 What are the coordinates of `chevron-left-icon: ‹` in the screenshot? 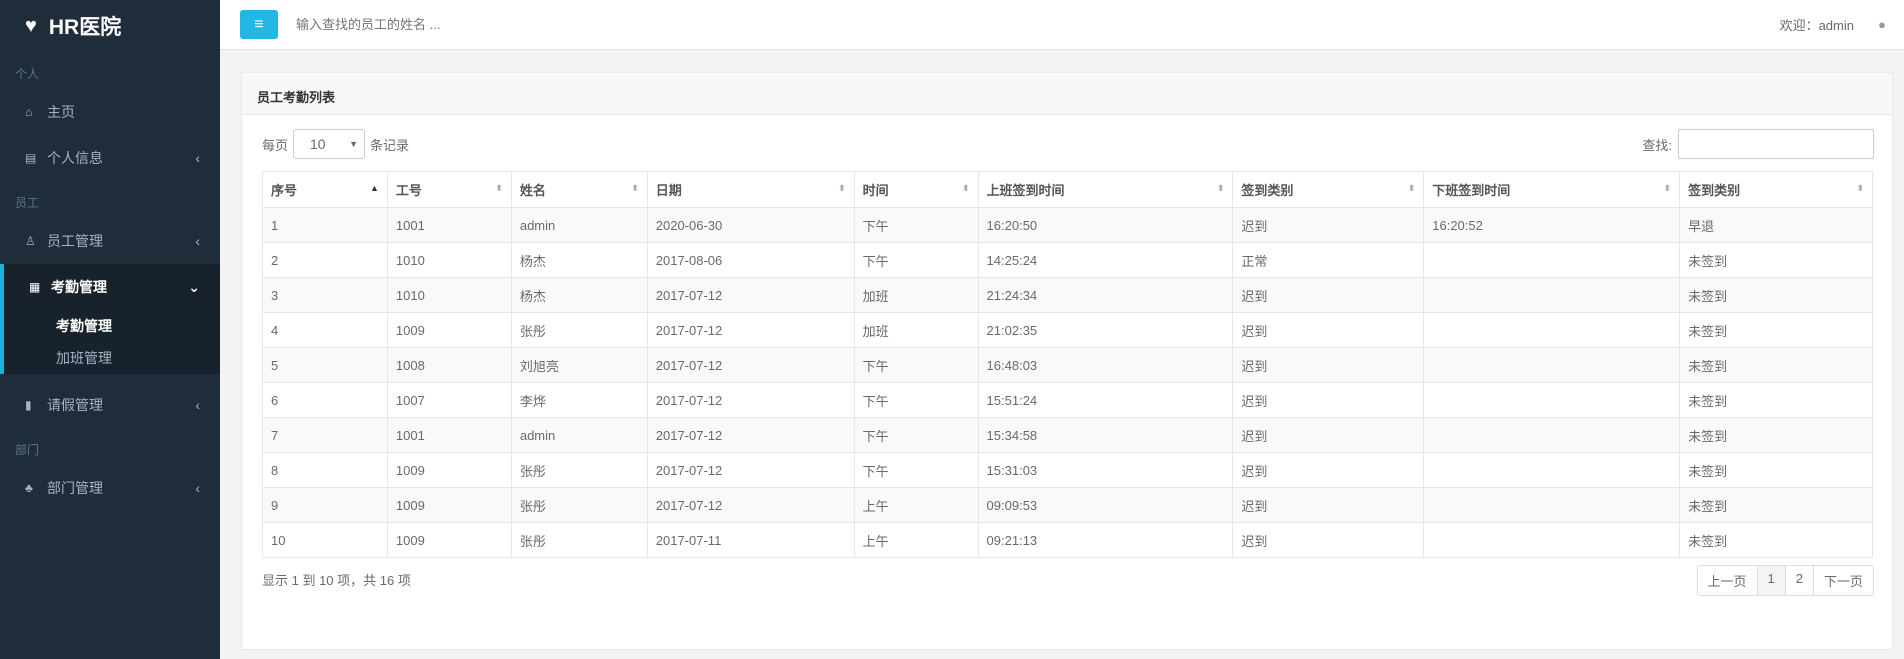 It's located at (197, 488).